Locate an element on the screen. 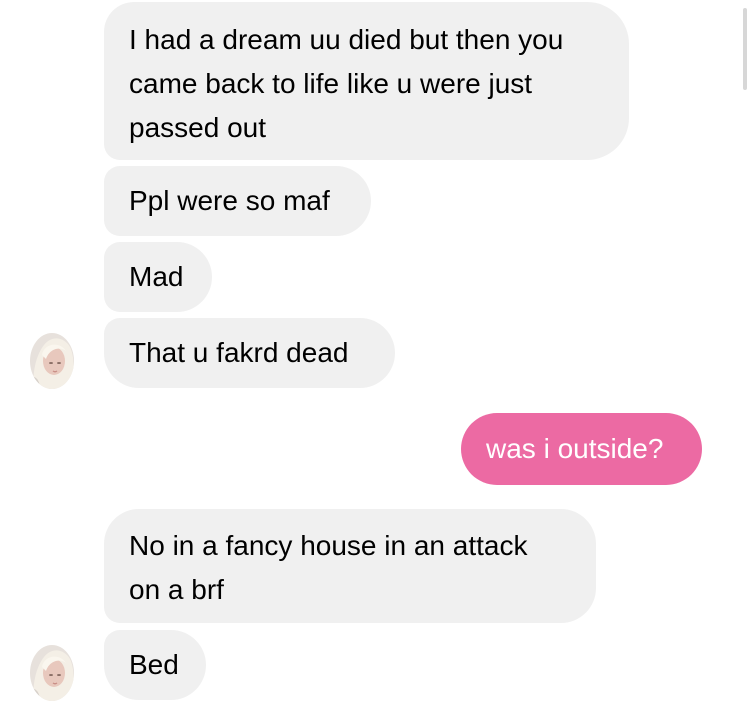  message-line: I had a dream uu died but then you is located at coordinates (346, 39).